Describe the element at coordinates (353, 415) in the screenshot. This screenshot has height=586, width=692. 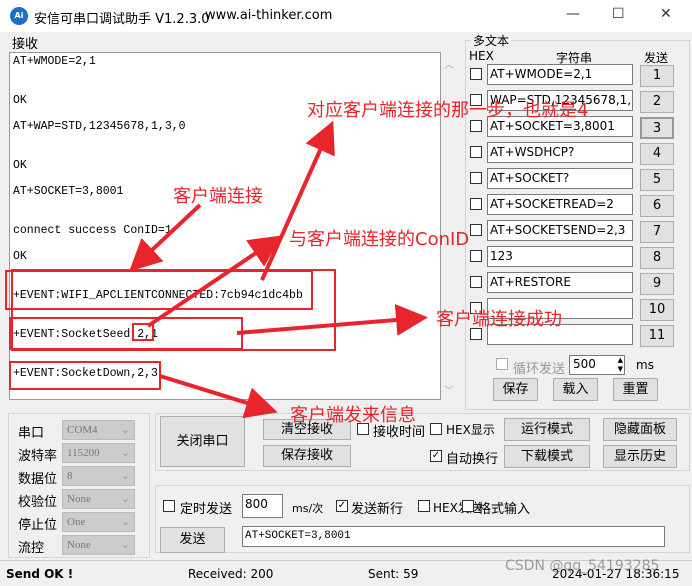
I see `annotation-client-message: 客户端发来信息` at that location.